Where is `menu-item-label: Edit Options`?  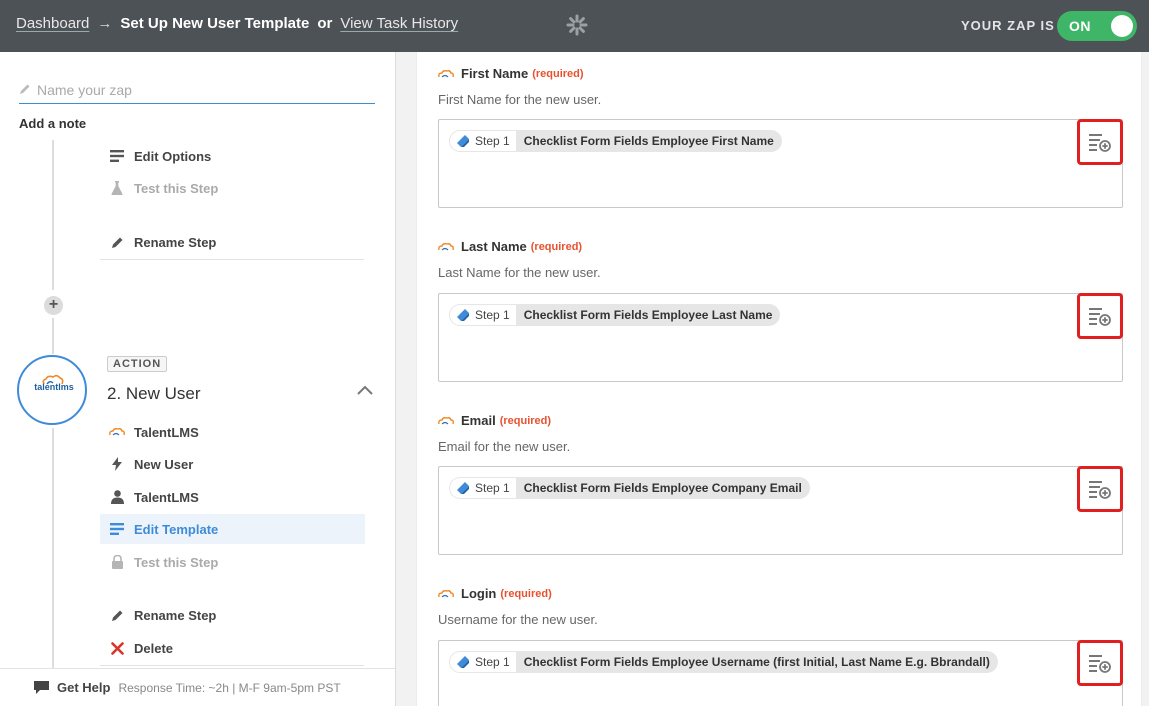
menu-item-label: Edit Options is located at coordinates (173, 156).